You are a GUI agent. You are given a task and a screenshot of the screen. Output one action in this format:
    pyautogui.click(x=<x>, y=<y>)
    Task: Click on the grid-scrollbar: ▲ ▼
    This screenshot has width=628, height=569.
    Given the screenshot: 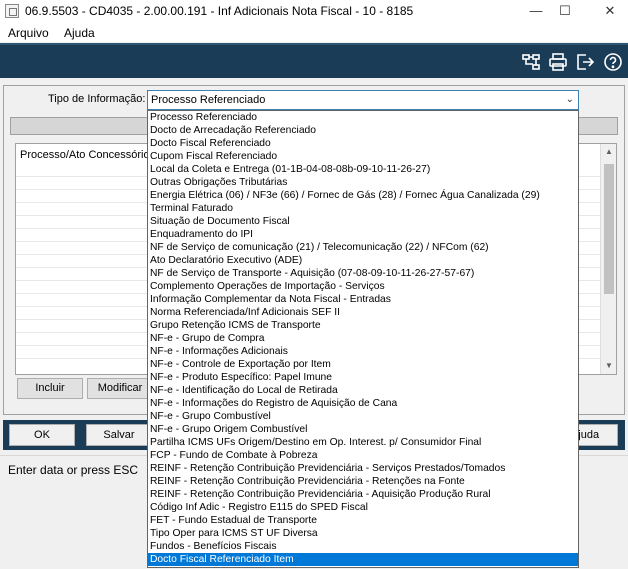 What is the action you would take?
    pyautogui.click(x=608, y=259)
    